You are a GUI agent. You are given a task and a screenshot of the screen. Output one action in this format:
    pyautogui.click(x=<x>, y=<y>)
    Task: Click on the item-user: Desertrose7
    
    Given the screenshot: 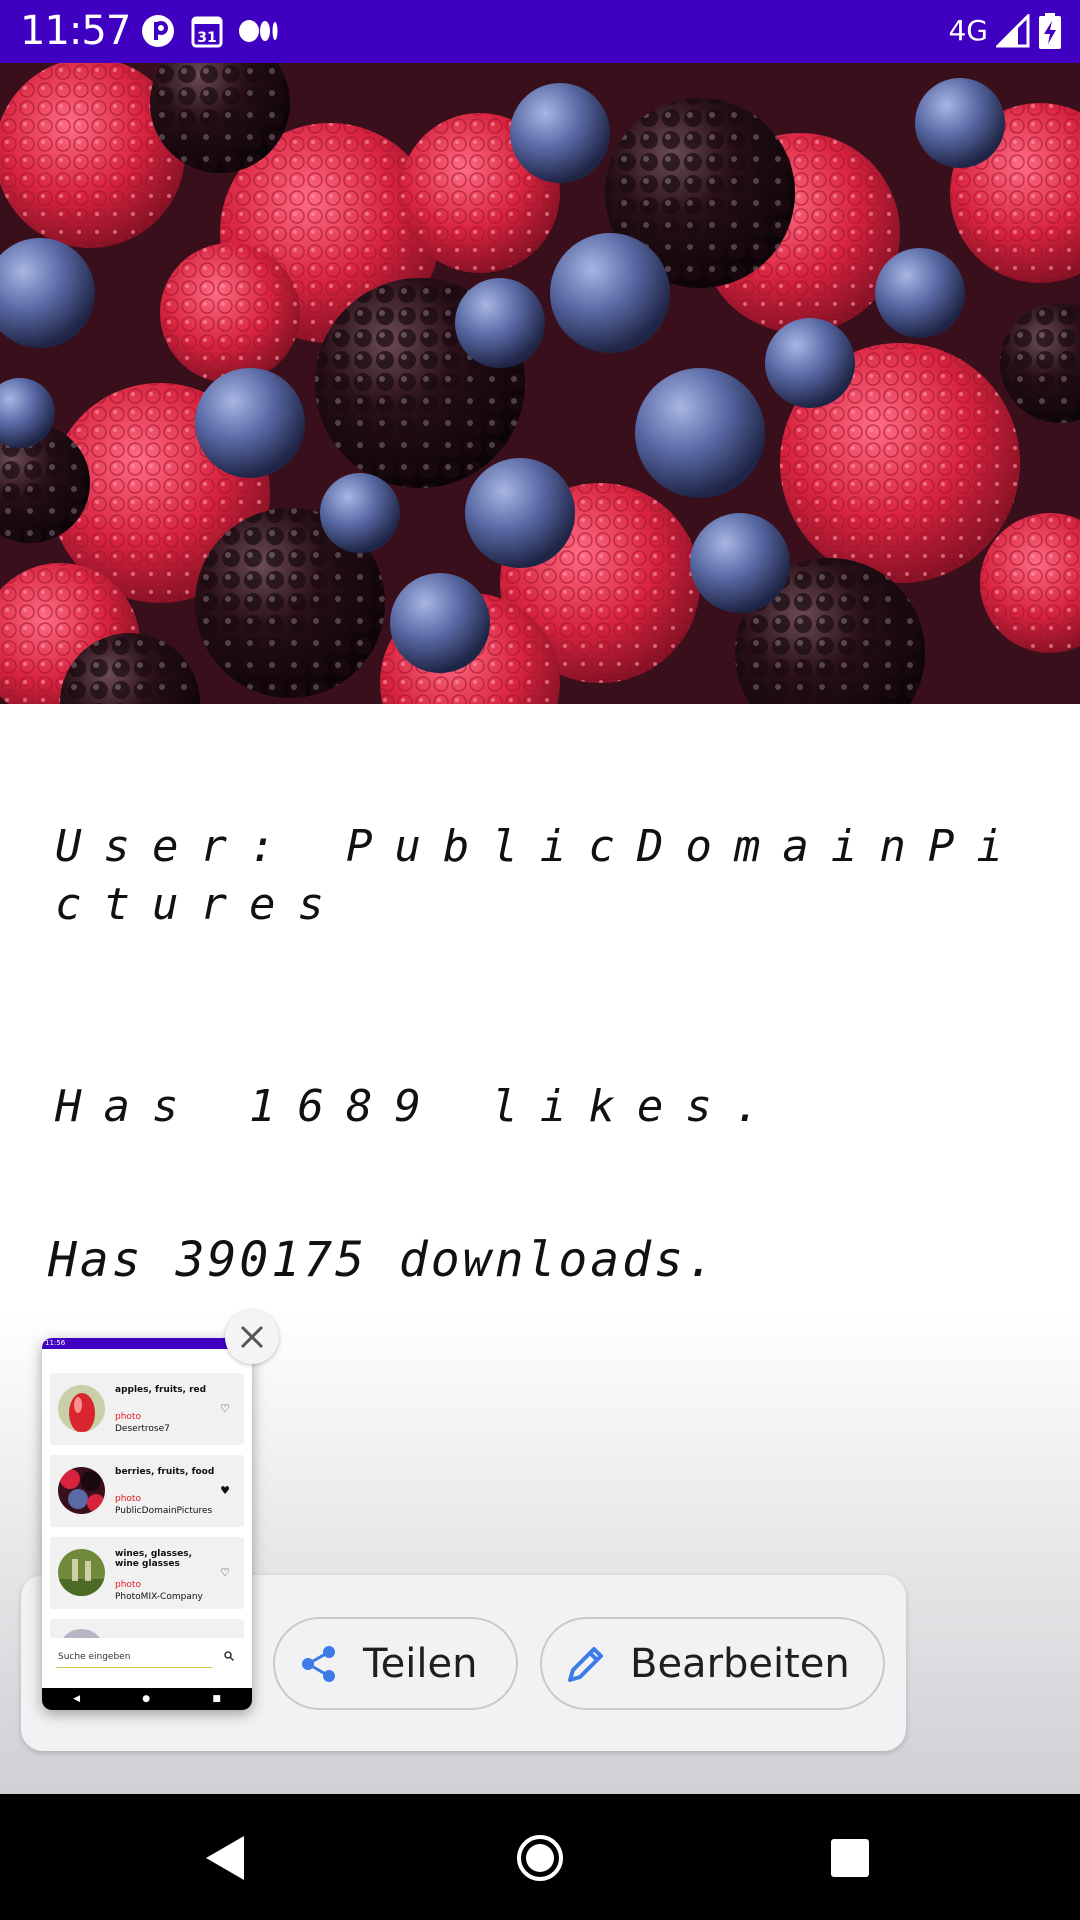 What is the action you would take?
    pyautogui.click(x=142, y=1429)
    